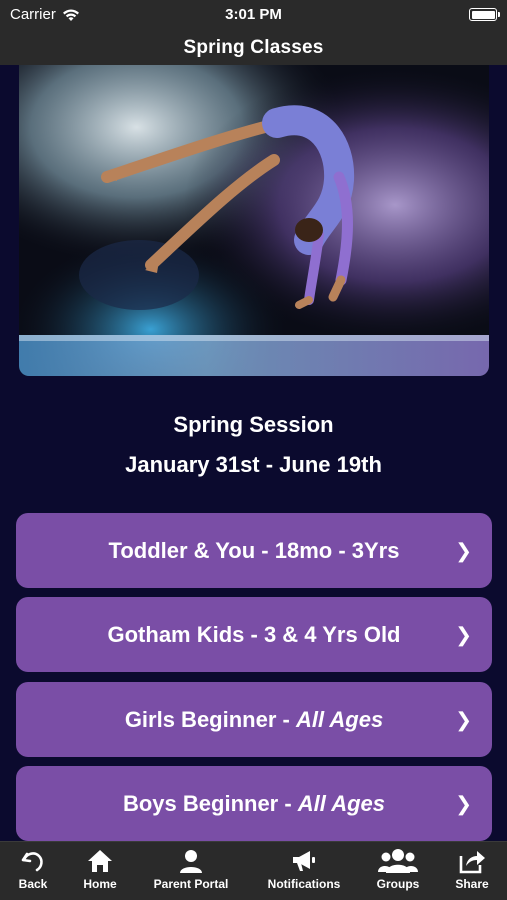 This screenshot has height=900, width=507. What do you see at coordinates (304, 861) in the screenshot?
I see `megaphone-icon` at bounding box center [304, 861].